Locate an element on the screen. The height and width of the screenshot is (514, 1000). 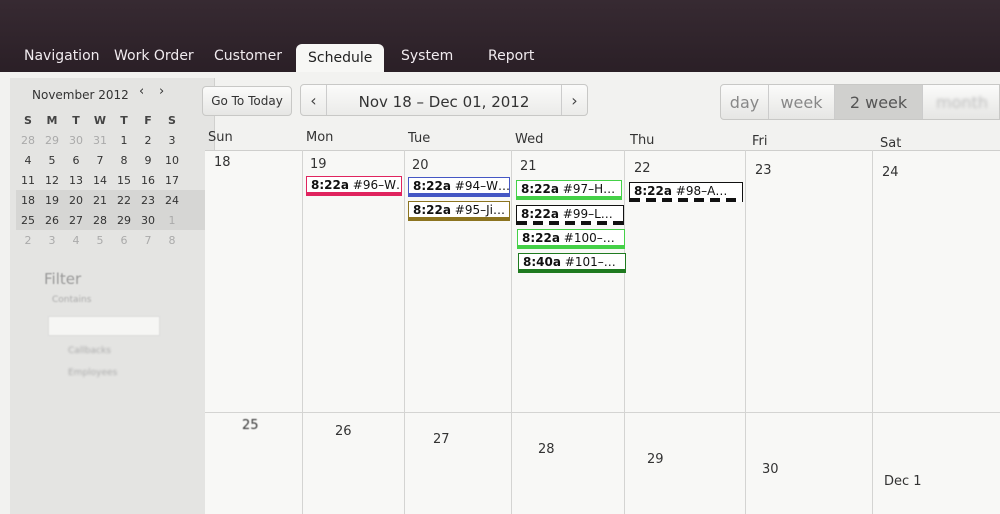
mini-day: 22 is located at coordinates (124, 200).